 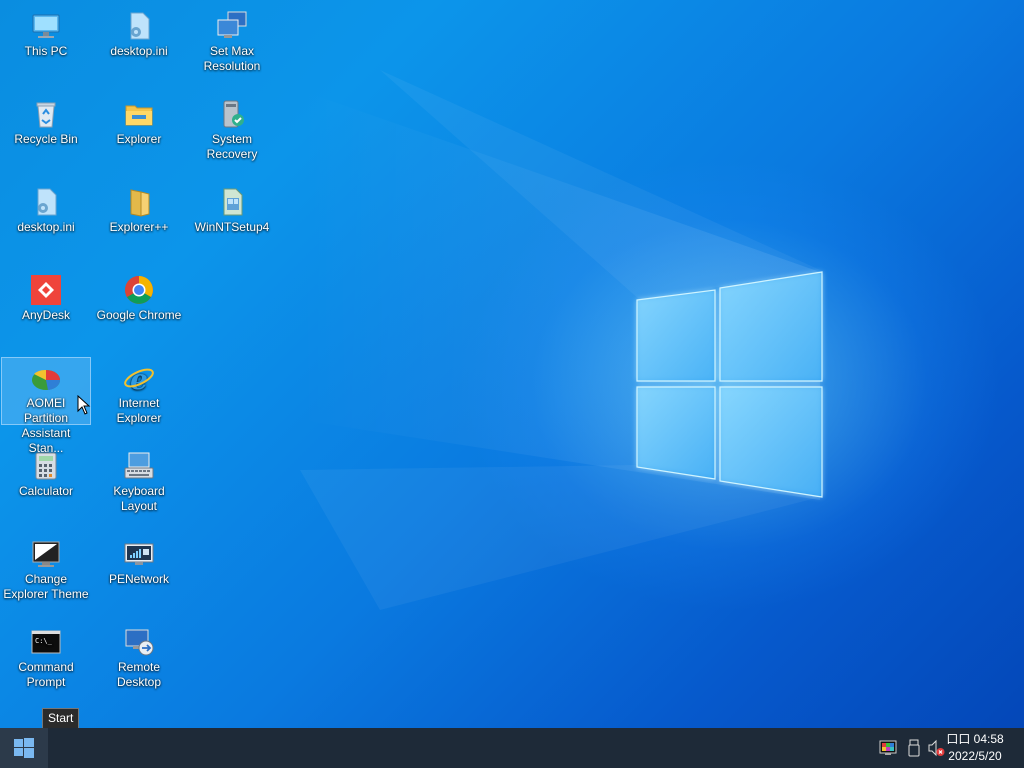 I want to click on start-button, so click(x=24, y=748).